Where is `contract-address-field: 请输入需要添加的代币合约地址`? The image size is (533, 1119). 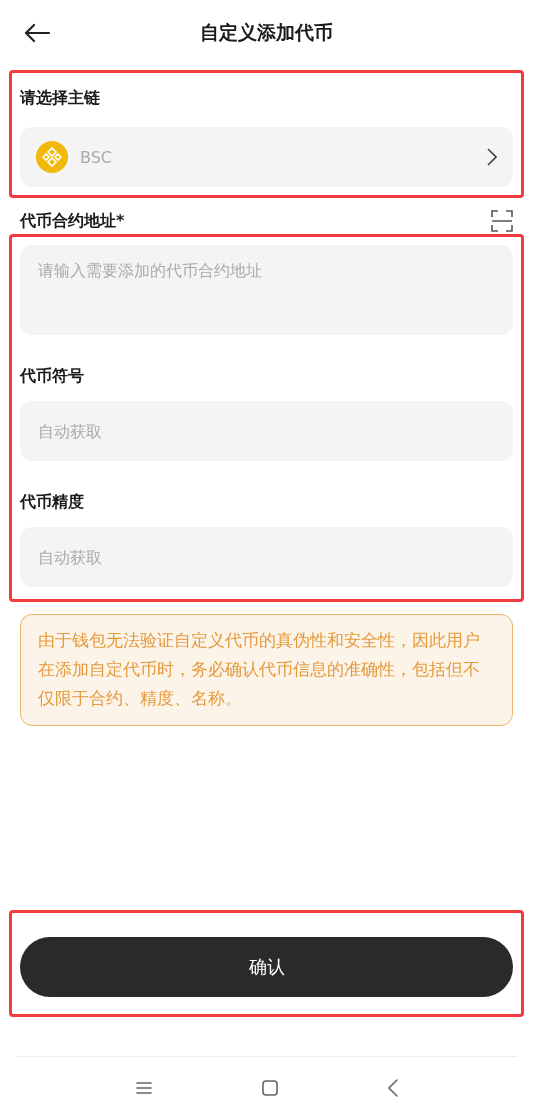
contract-address-field: 请输入需要添加的代币合约地址 is located at coordinates (266, 290).